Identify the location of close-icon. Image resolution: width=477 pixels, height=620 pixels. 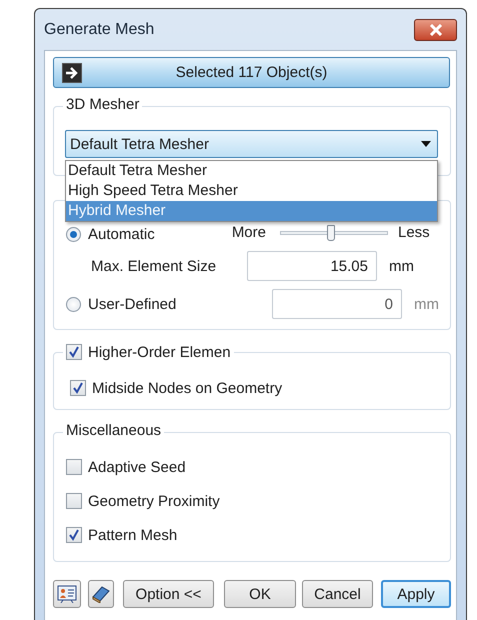
(435, 30).